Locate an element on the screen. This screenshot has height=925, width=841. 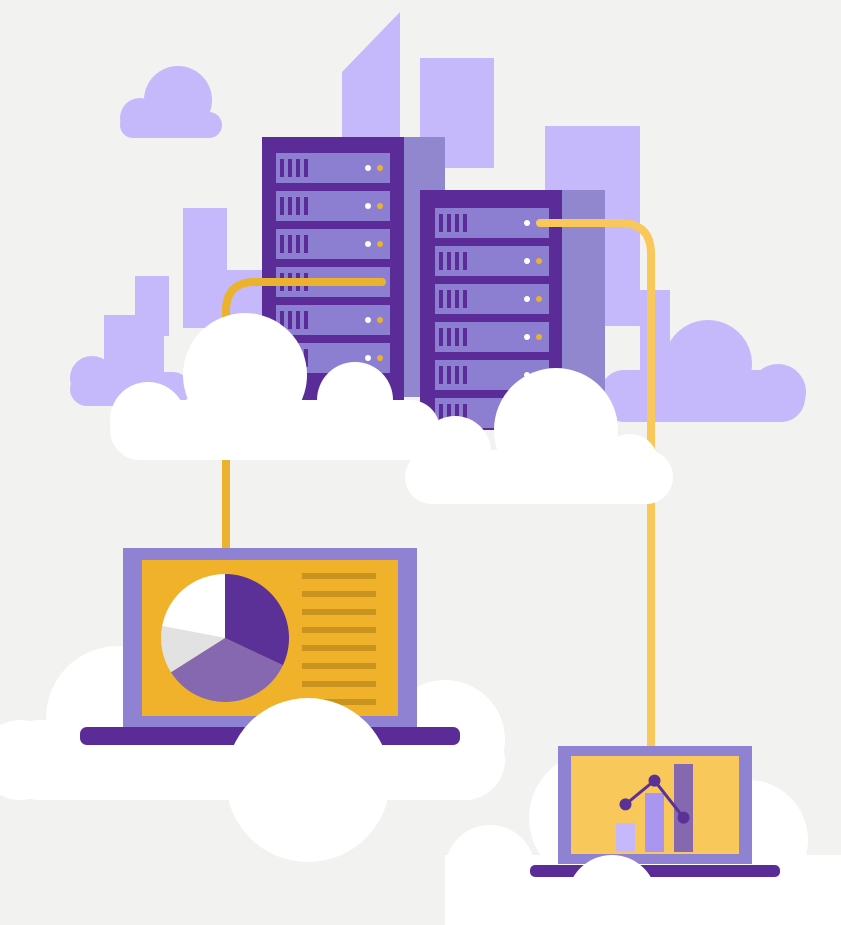
tablet-bar-chart-icon is located at coordinates (655, 811).